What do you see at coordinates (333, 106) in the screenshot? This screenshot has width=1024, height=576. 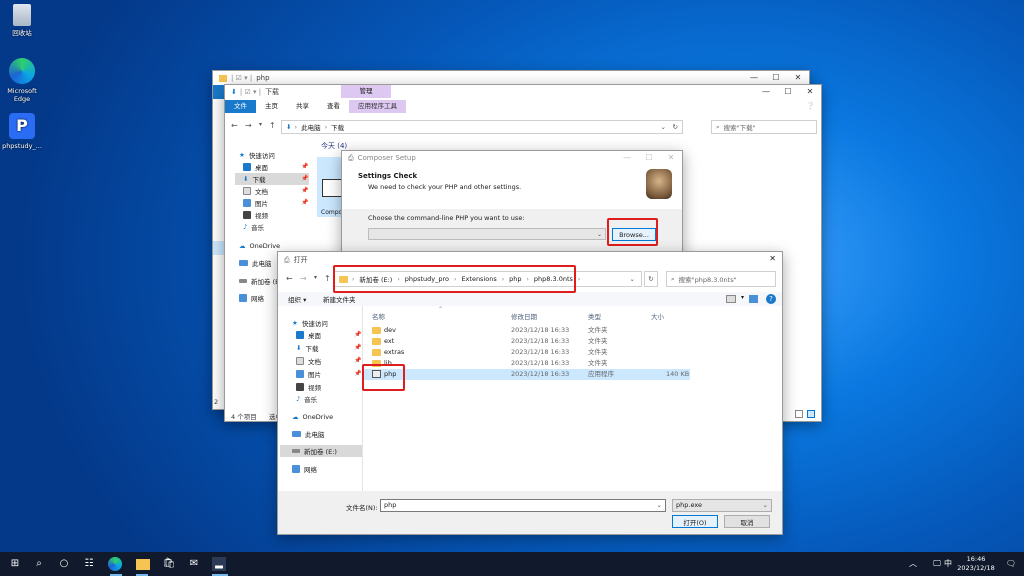 I see `tab-view: 查看` at bounding box center [333, 106].